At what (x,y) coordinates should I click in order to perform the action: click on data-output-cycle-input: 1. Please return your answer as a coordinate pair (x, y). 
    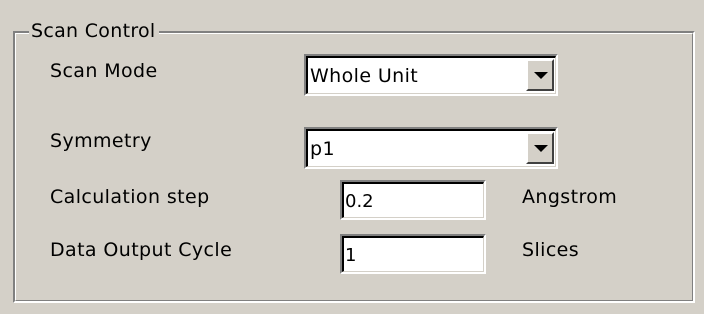
    Looking at the image, I should click on (413, 254).